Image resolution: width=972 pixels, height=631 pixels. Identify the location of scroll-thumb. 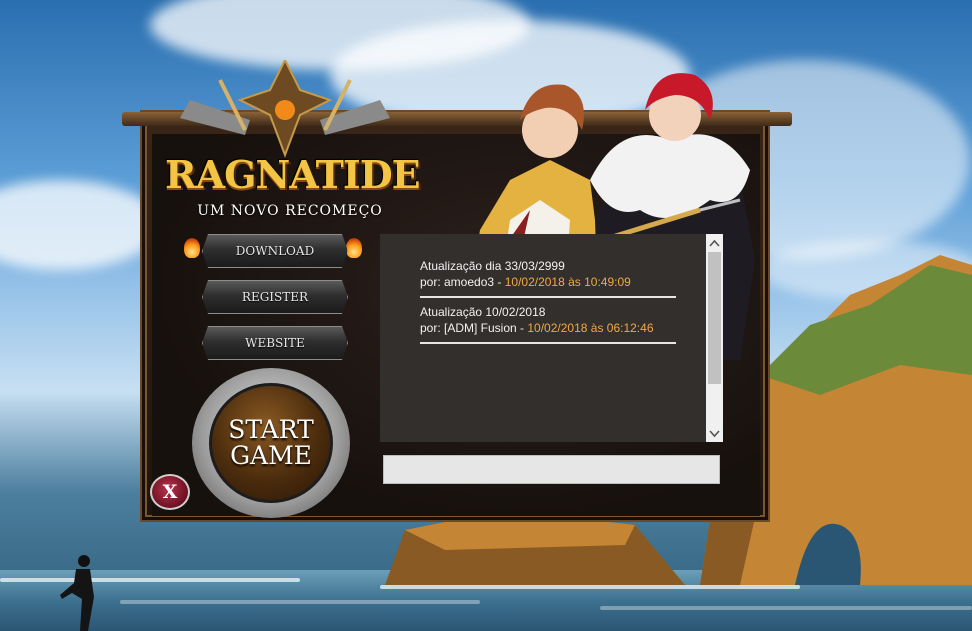
(714, 318).